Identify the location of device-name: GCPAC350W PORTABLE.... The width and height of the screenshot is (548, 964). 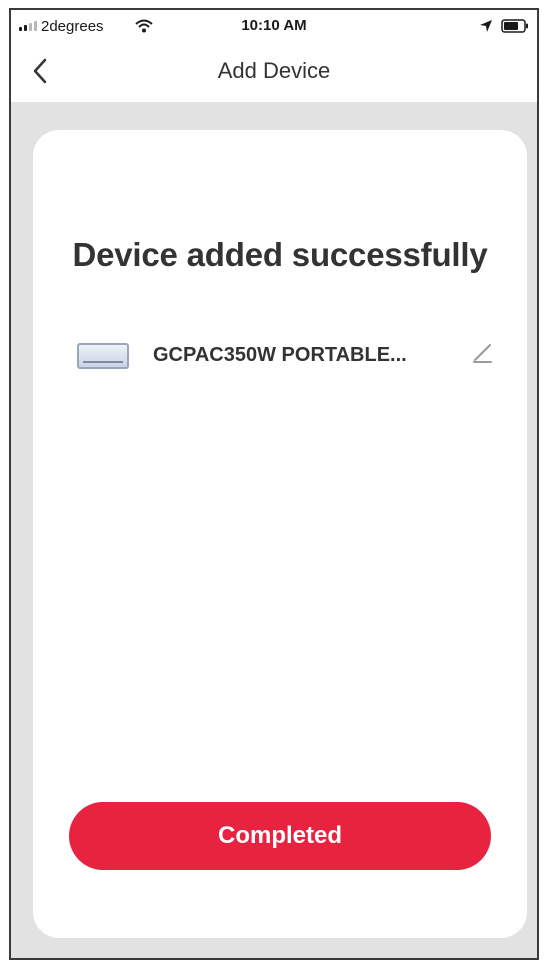
(280, 355).